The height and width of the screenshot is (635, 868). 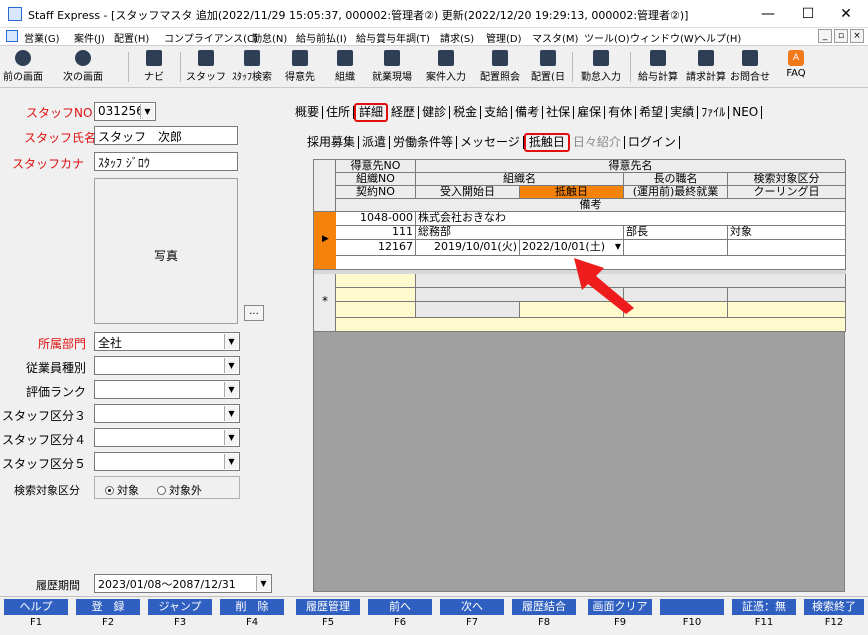 I want to click on tab-address: 住所, so click(x=339, y=112).